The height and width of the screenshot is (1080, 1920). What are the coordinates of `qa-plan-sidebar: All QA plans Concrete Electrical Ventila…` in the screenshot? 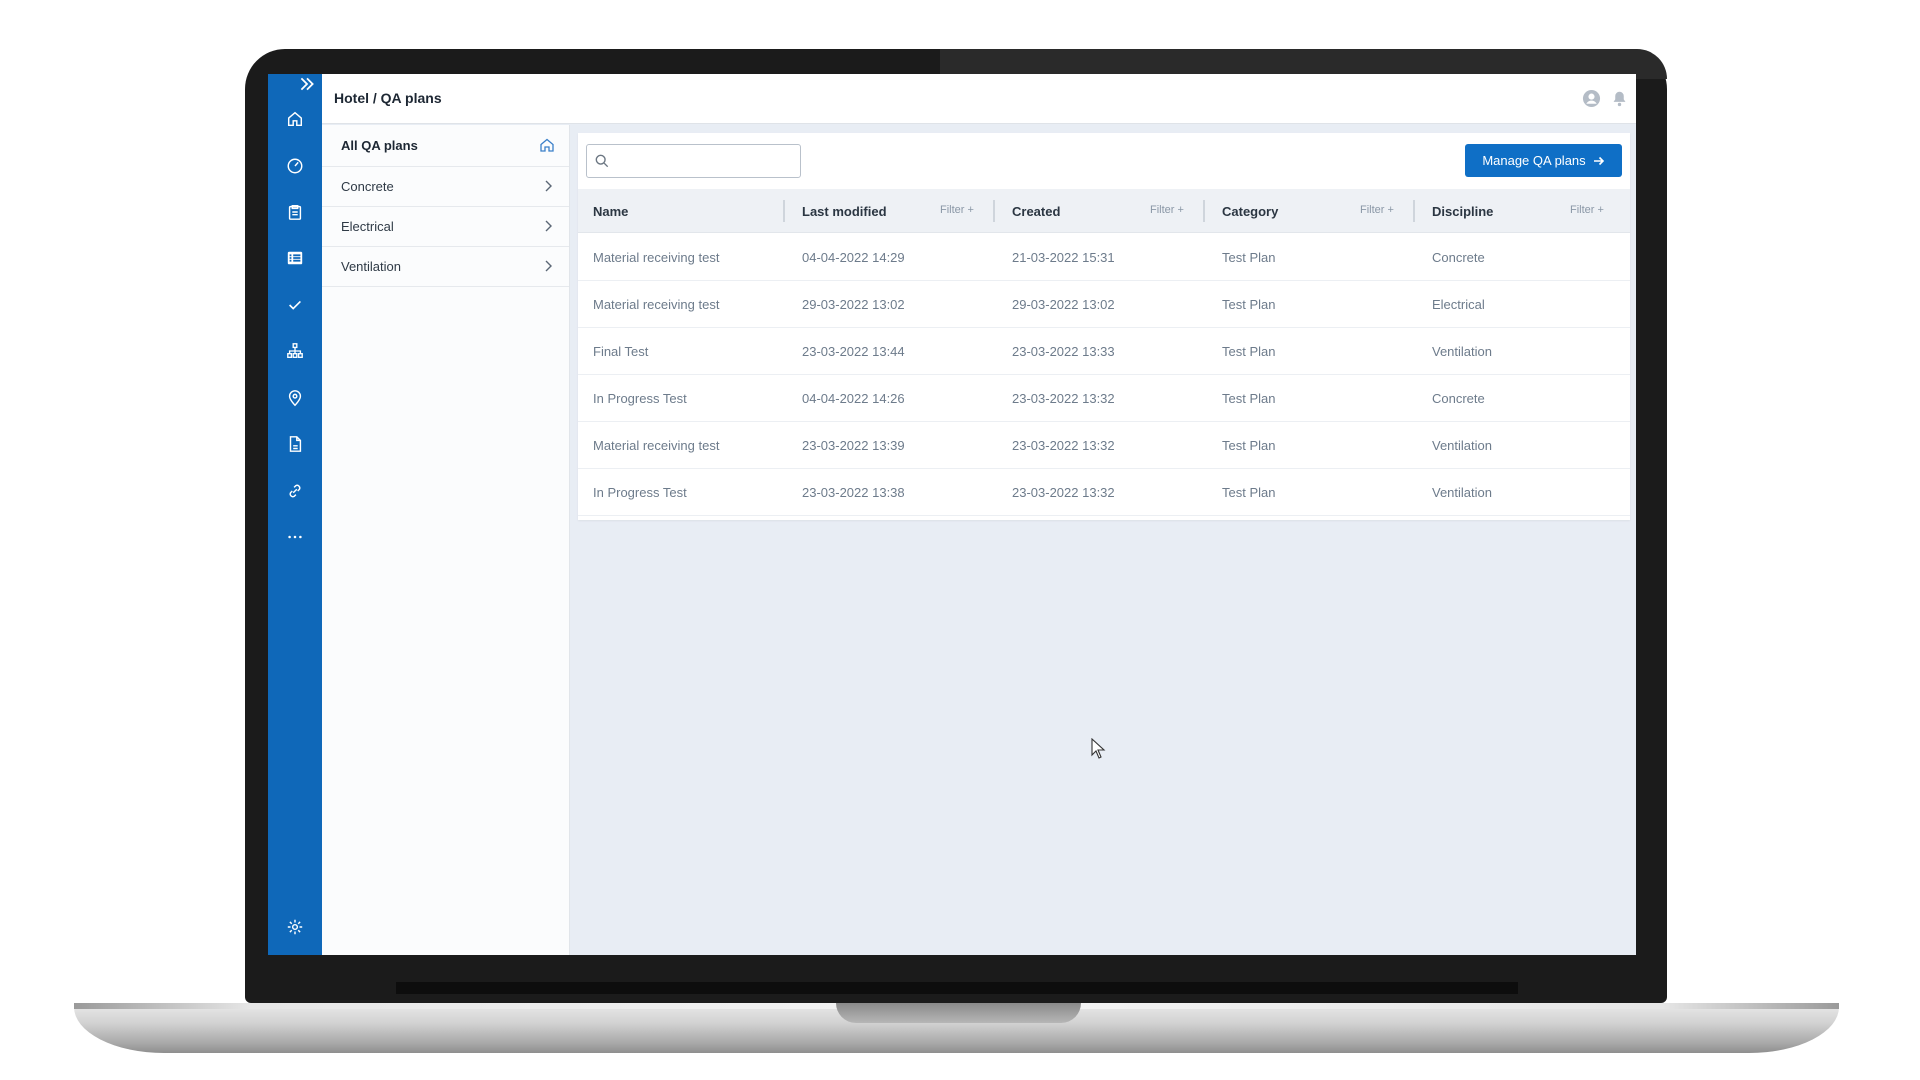 It's located at (446, 540).